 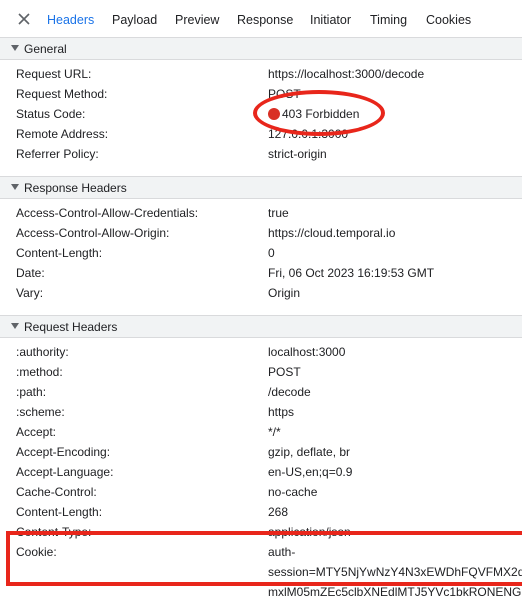 I want to click on tab-payload: Payload, so click(x=134, y=19).